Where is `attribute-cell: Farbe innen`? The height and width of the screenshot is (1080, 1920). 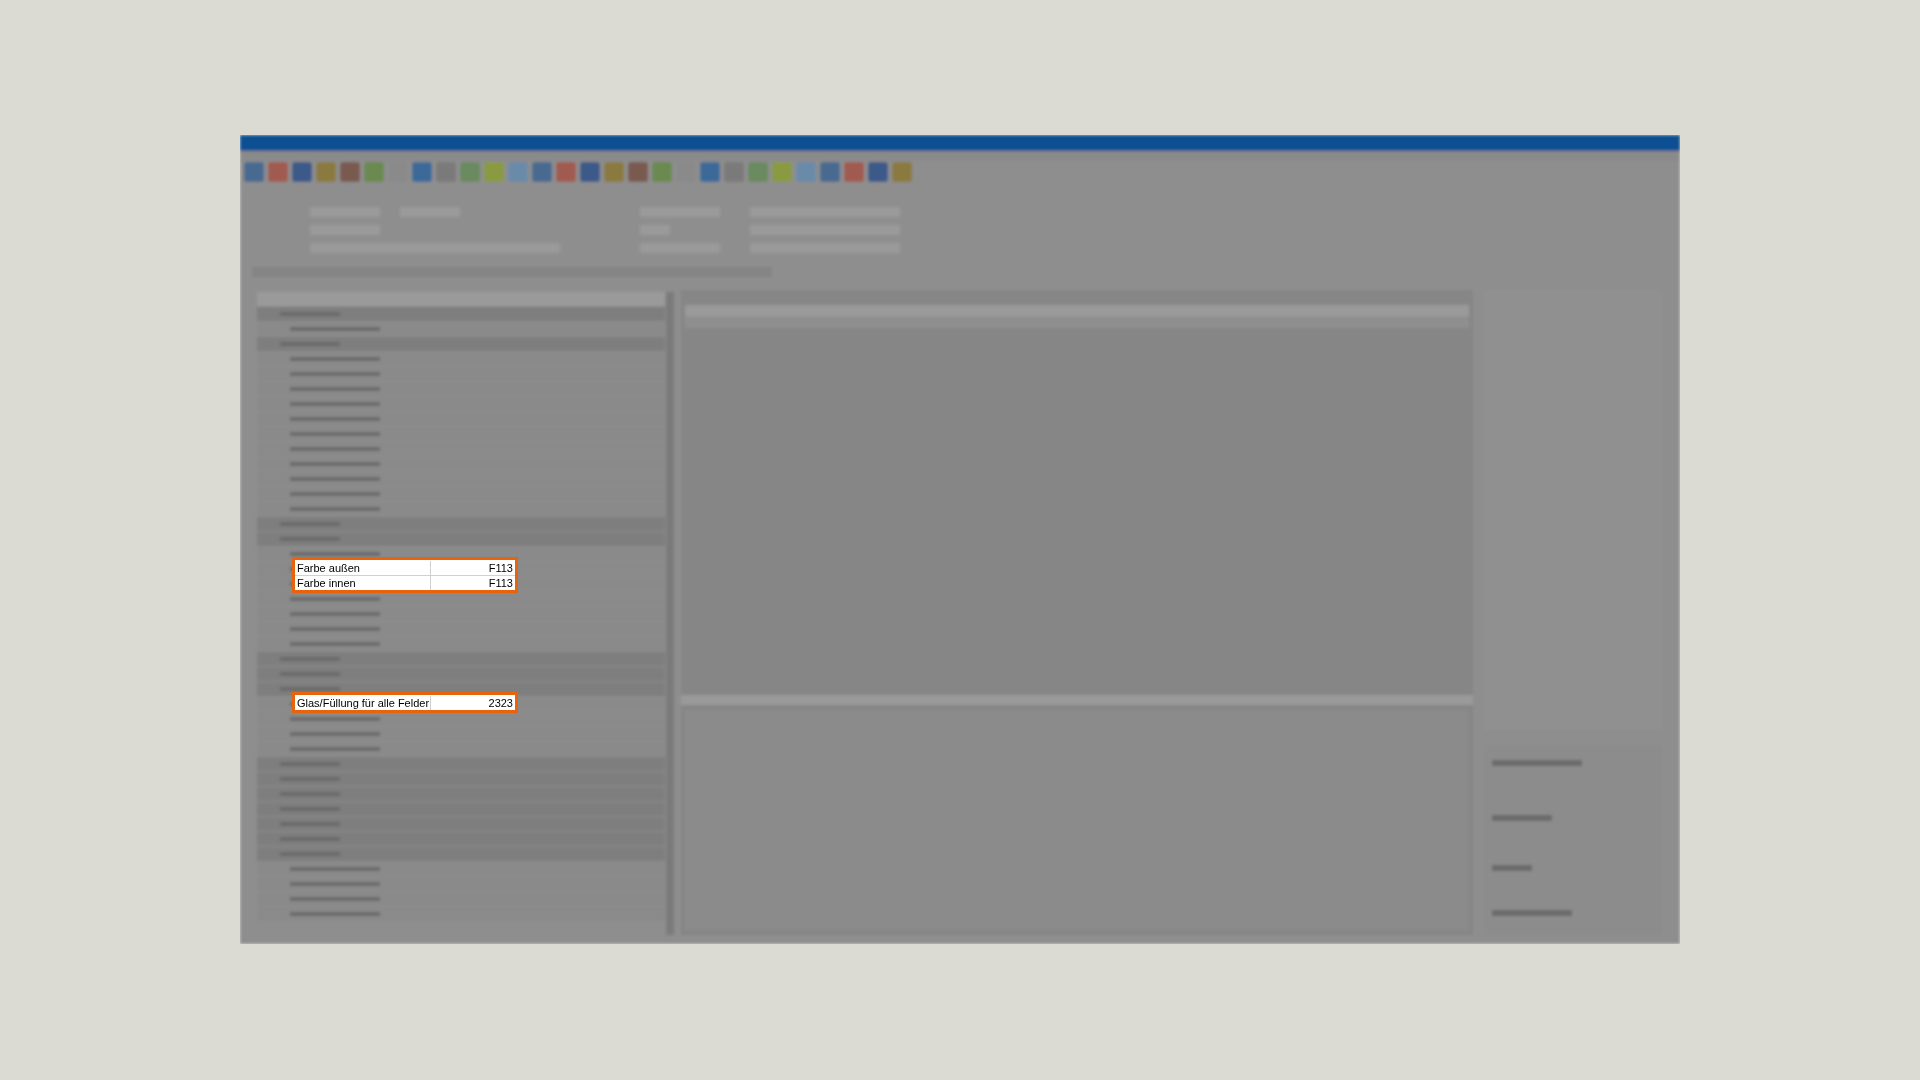 attribute-cell: Farbe innen is located at coordinates (363, 583).